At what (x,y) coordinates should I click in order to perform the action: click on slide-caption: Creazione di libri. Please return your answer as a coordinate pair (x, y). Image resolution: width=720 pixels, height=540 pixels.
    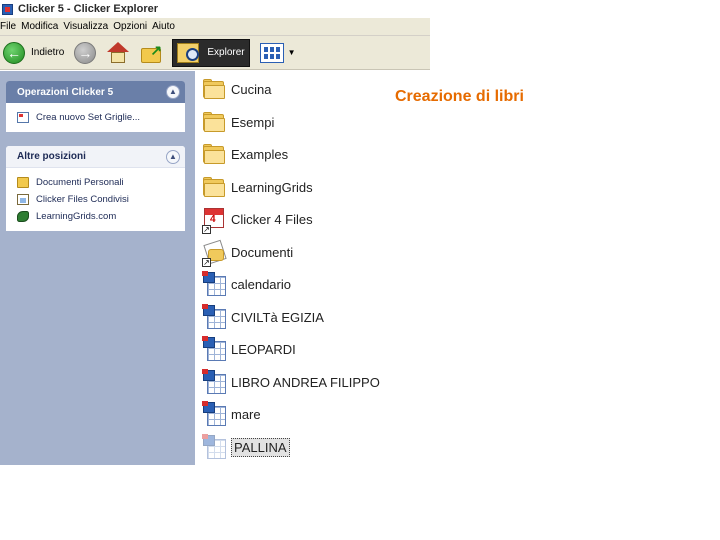
    Looking at the image, I should click on (459, 96).